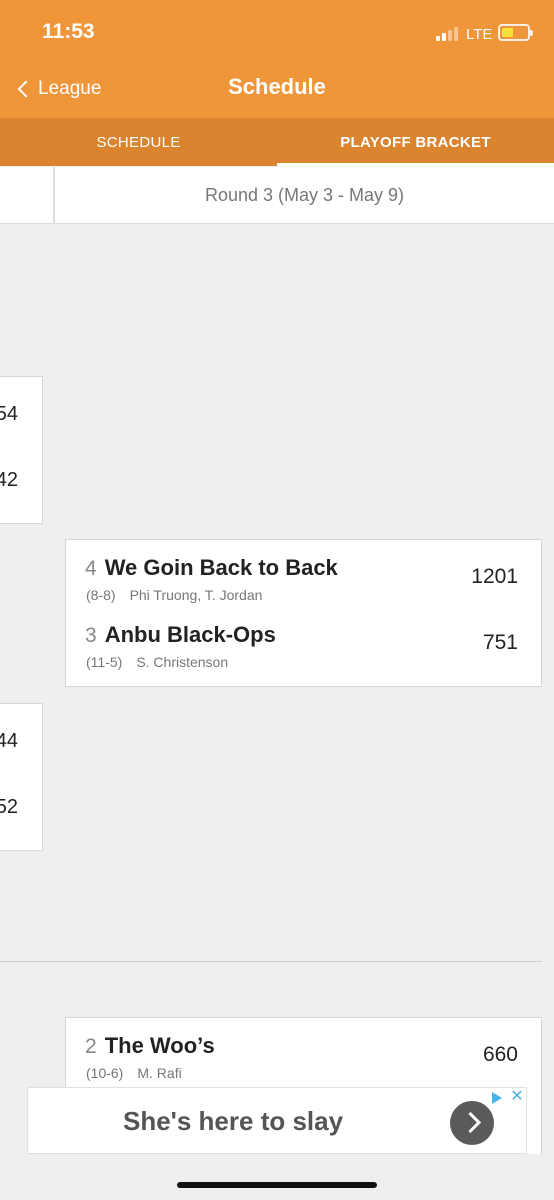 This screenshot has height=1200, width=554. Describe the element at coordinates (9, 480) in the screenshot. I see `team-score: 42` at that location.